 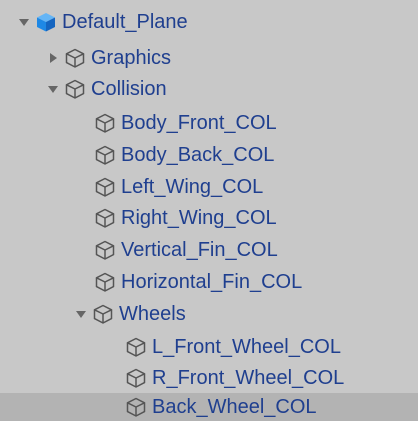 What do you see at coordinates (209, 57) in the screenshot?
I see `hierarchy-item-graphics: Graphics` at bounding box center [209, 57].